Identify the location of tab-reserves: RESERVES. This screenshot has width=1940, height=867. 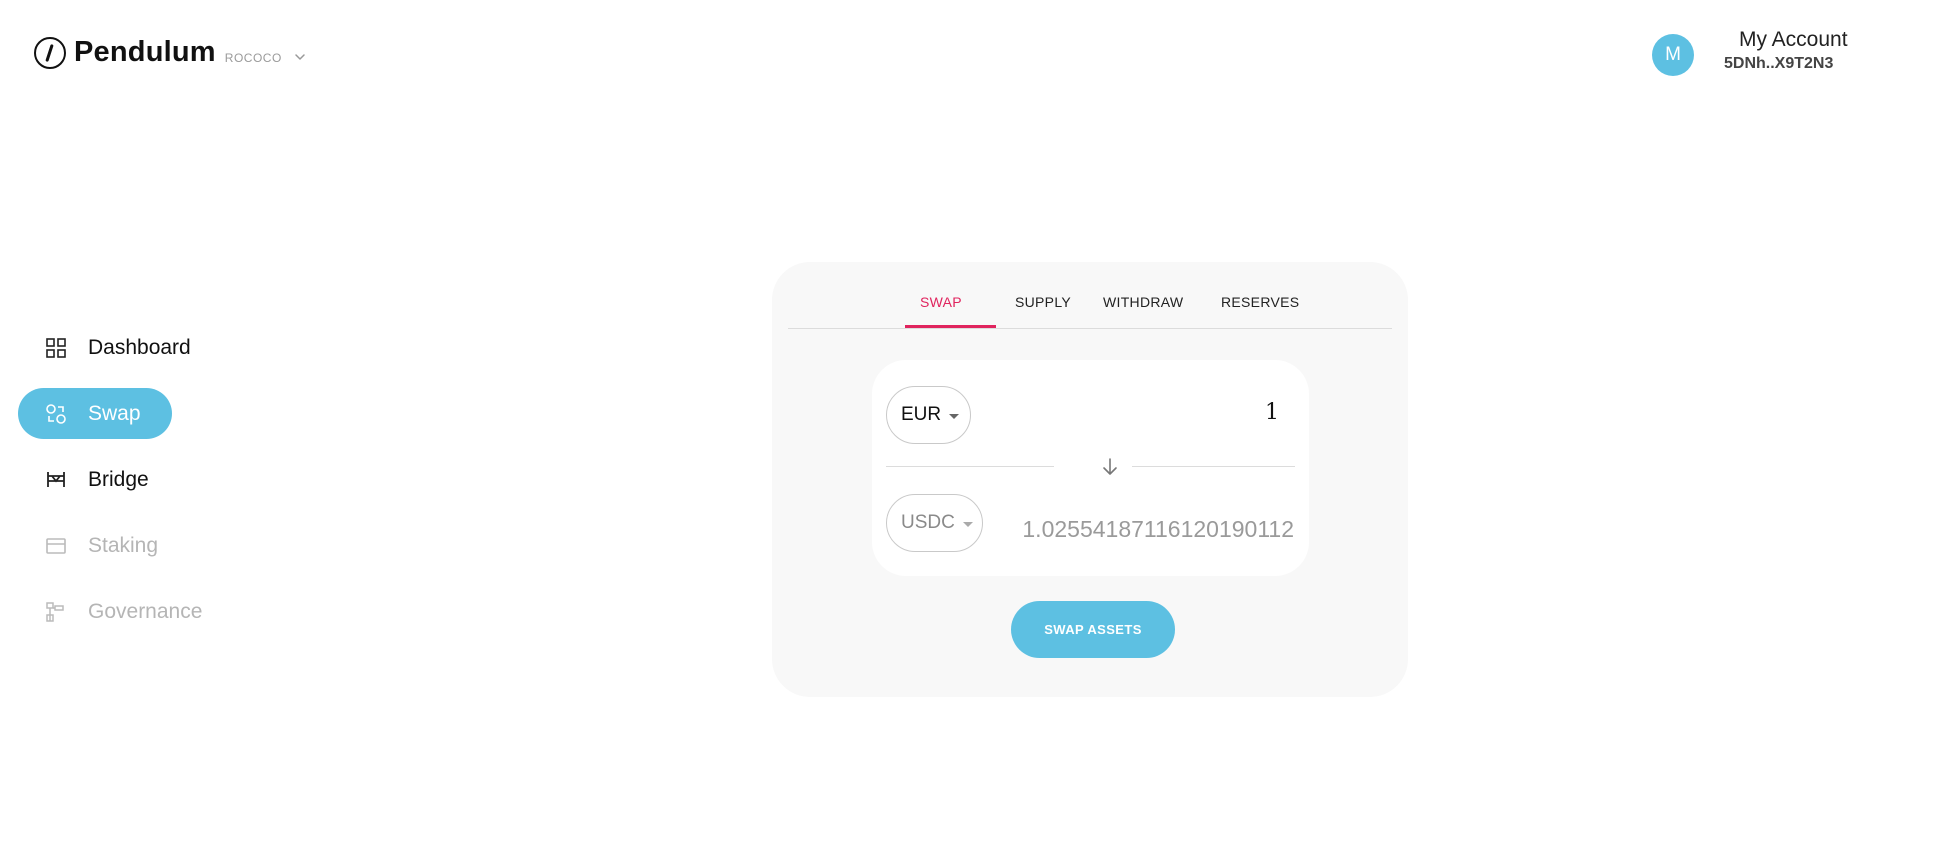
(1260, 302).